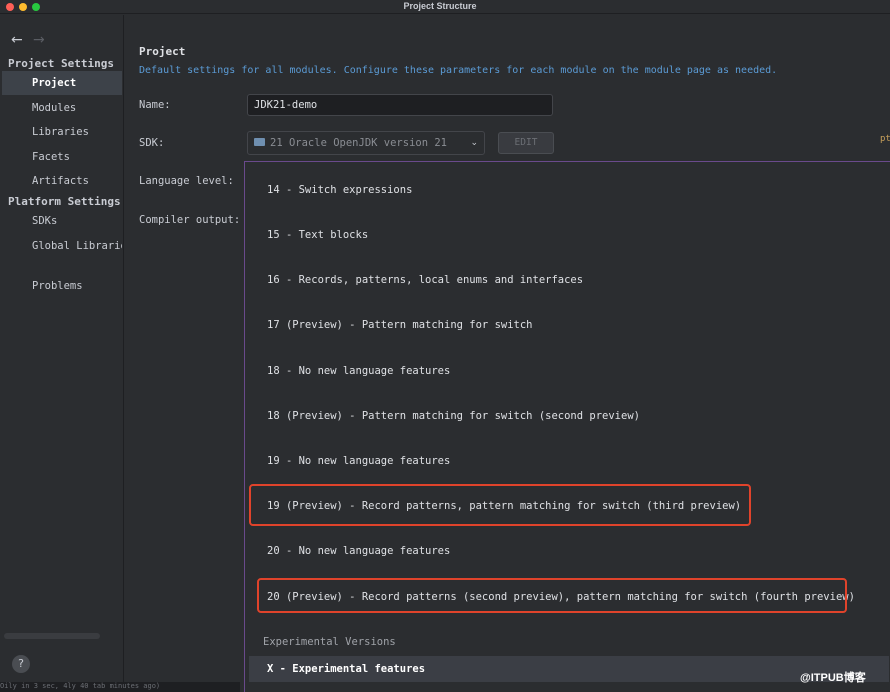 This screenshot has height=692, width=890. What do you see at coordinates (500, 505) in the screenshot?
I see `highlight-box-option-19-preview` at bounding box center [500, 505].